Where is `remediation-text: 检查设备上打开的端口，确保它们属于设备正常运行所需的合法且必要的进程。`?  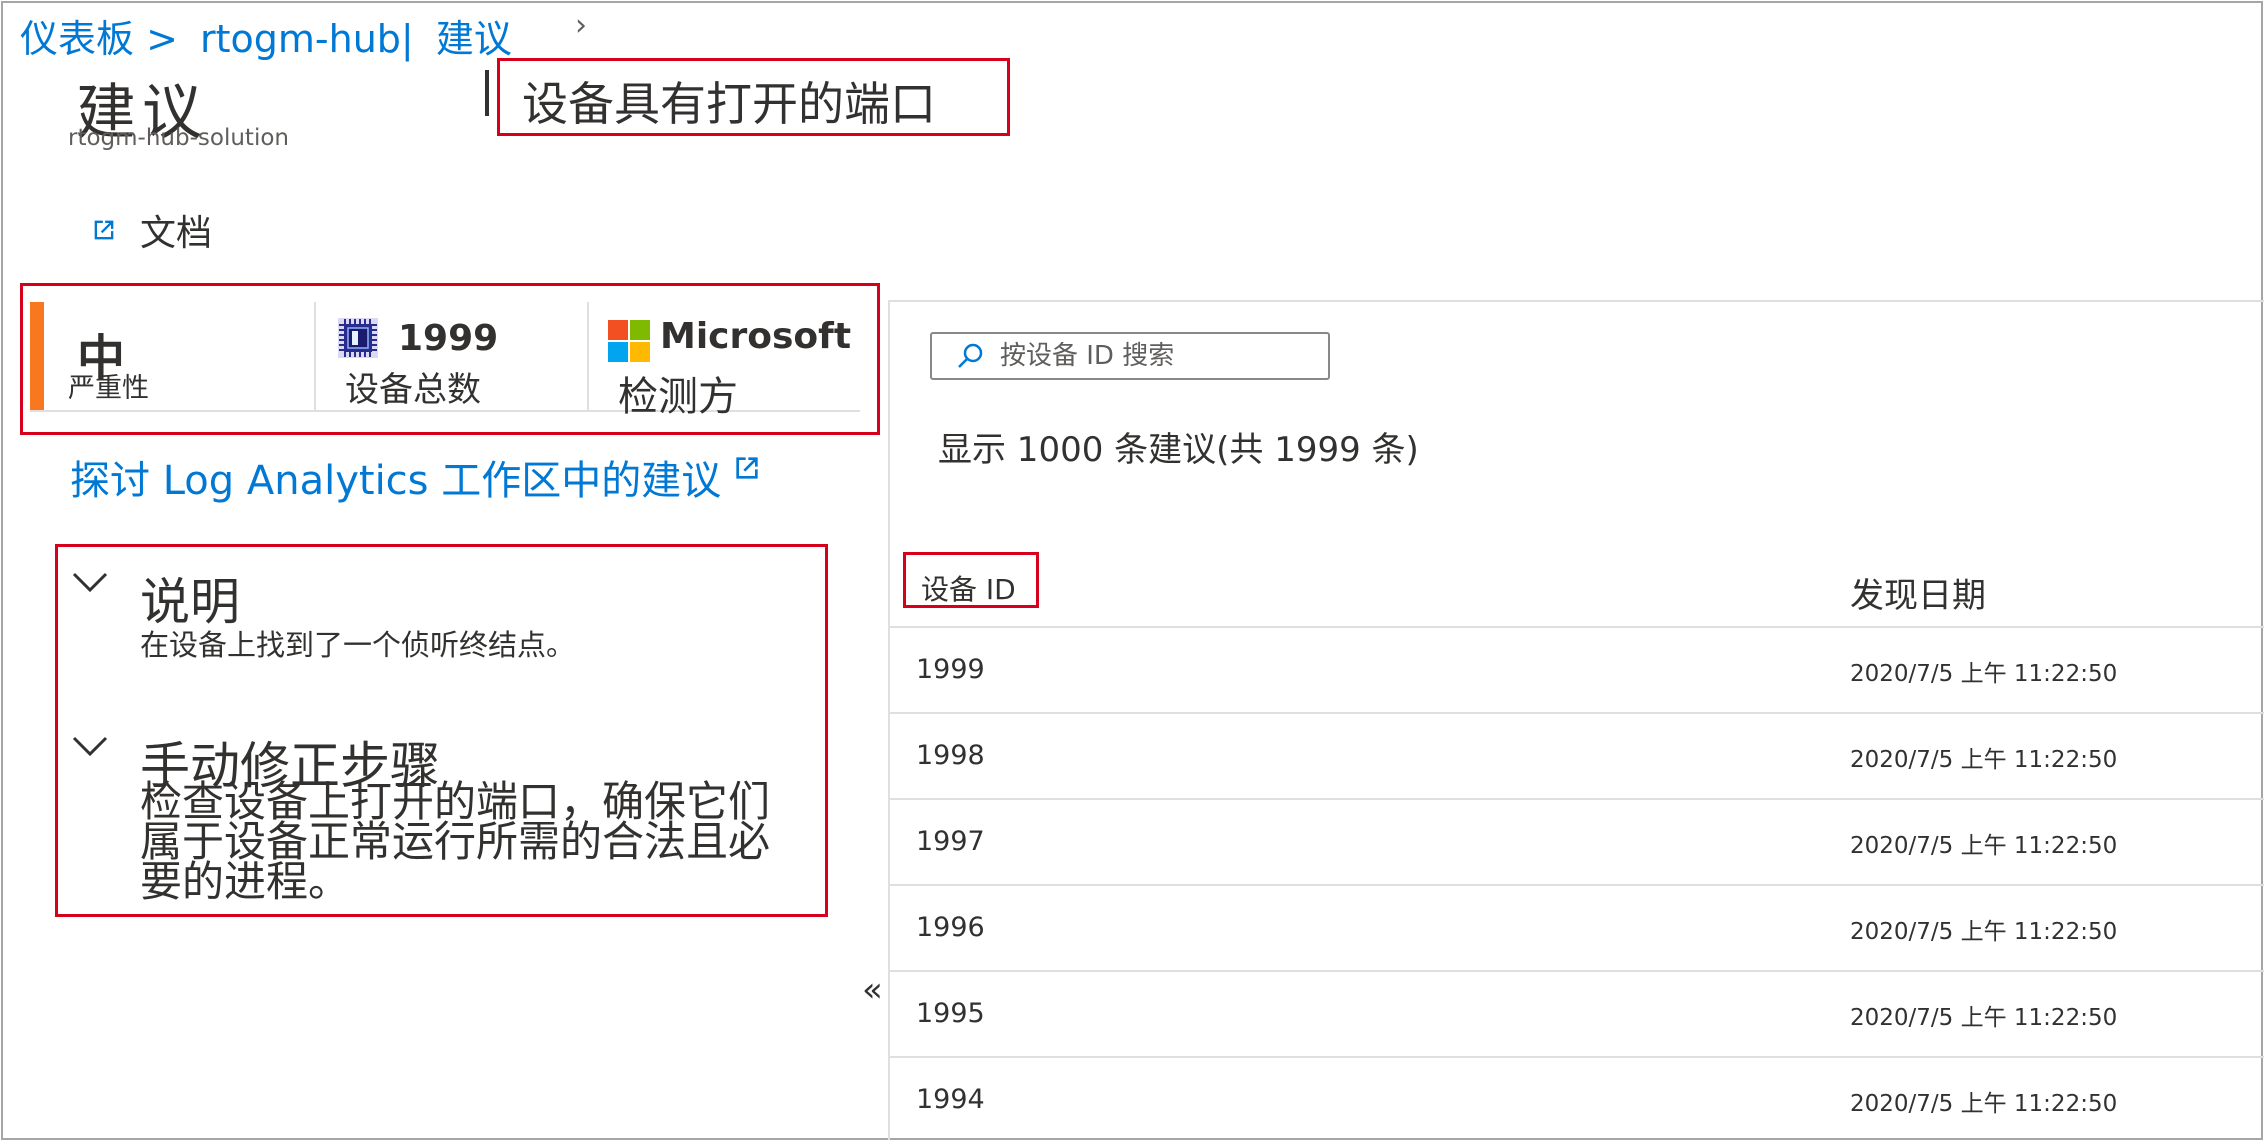 remediation-text: 检查设备上打开的端口，确保它们属于设备正常运行所需的合法且必要的进程。 is located at coordinates (455, 841).